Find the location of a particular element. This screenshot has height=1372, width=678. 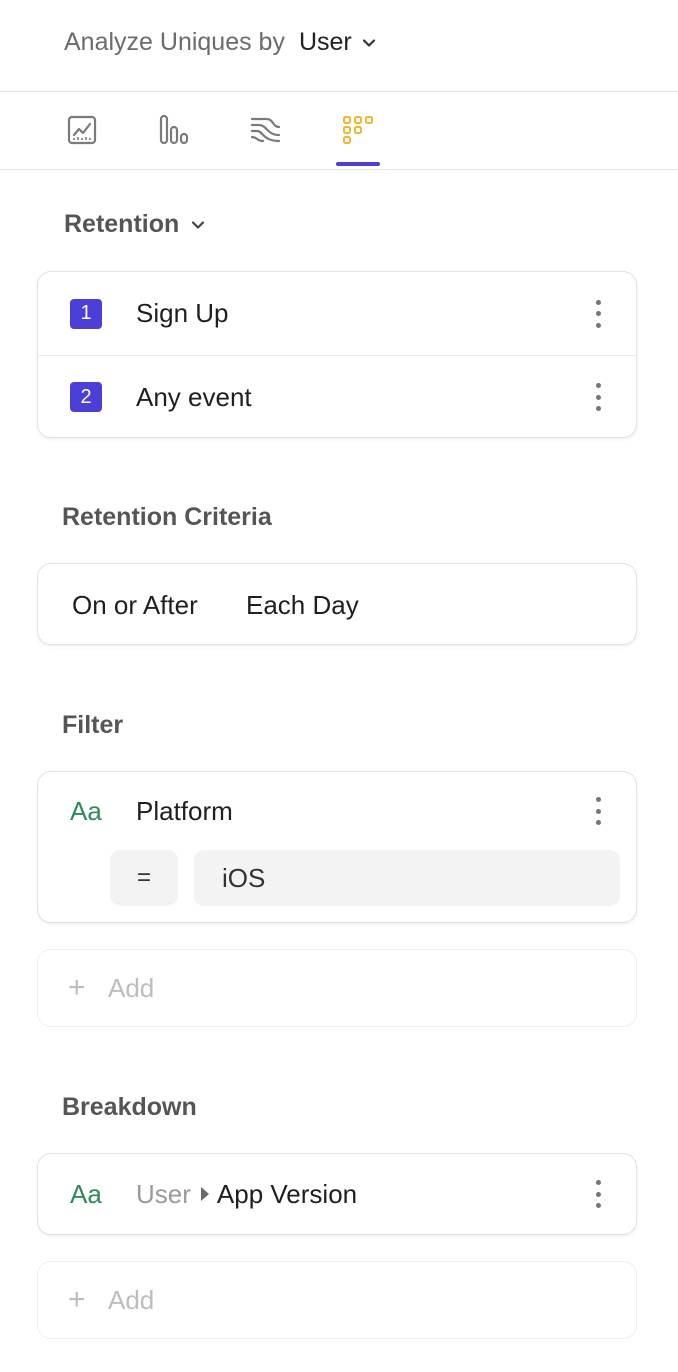

flows-icon is located at coordinates (265, 130).